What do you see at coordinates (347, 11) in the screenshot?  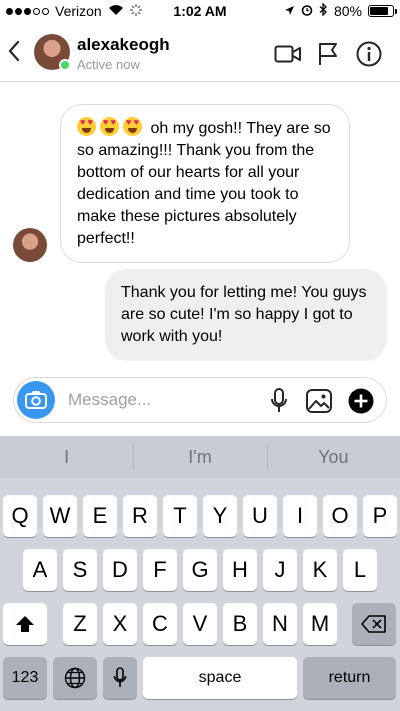 I see `battery-percent: 80%` at bounding box center [347, 11].